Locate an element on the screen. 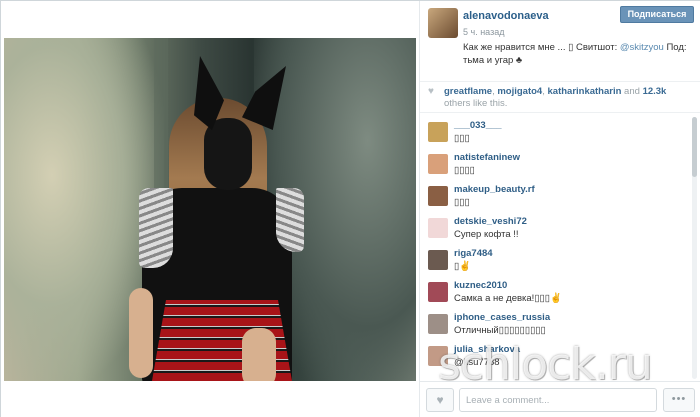 The height and width of the screenshot is (417, 700). comment-username: iphone_cases_russia is located at coordinates (502, 317).